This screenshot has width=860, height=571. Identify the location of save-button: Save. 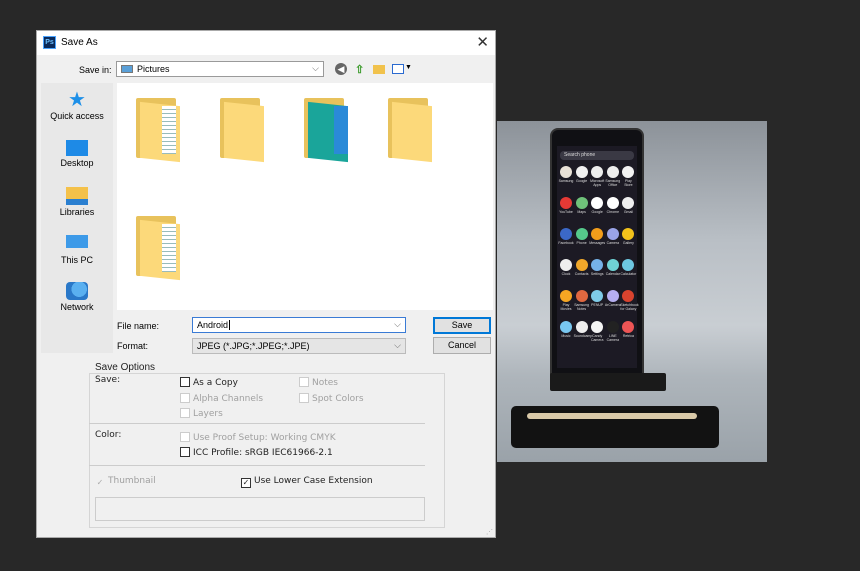
(462, 325).